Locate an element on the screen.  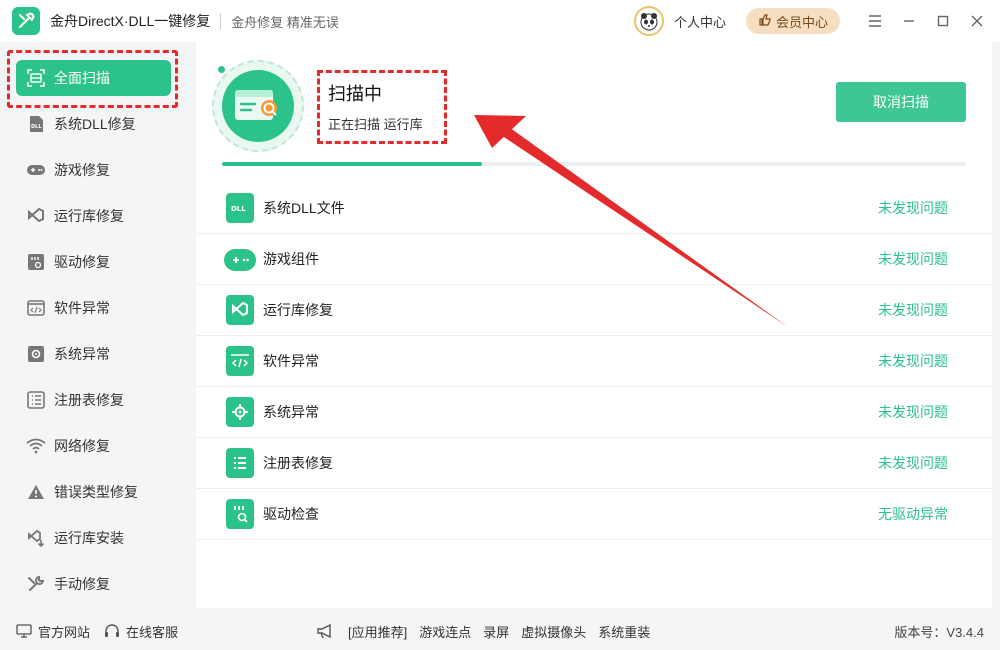
cancel-scan-button: 取消扫描 is located at coordinates (901, 102).